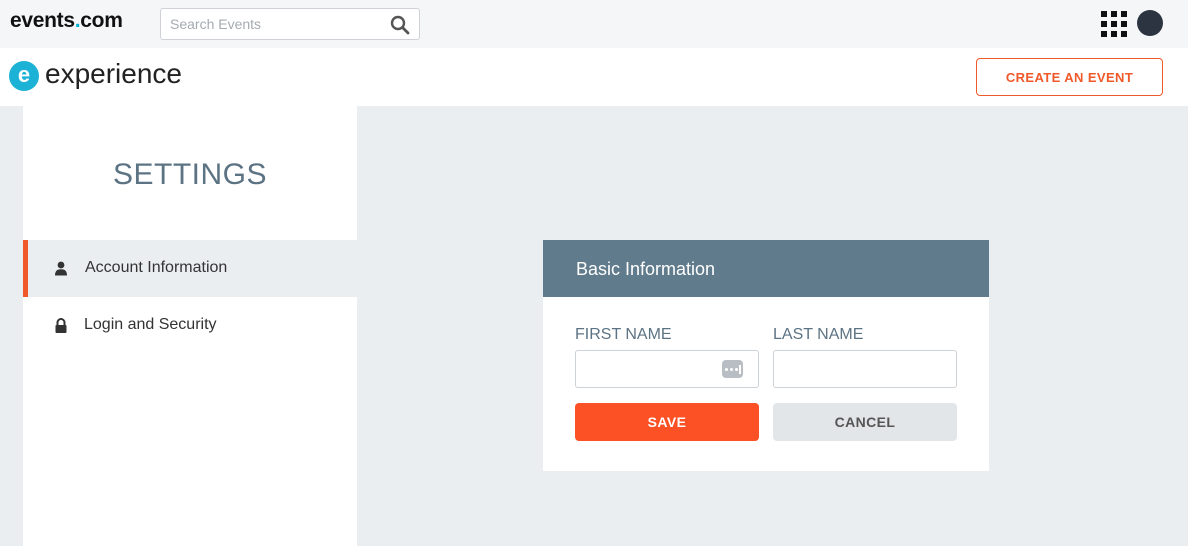  I want to click on sidebar-item-account-information: Account Information, so click(190, 268).